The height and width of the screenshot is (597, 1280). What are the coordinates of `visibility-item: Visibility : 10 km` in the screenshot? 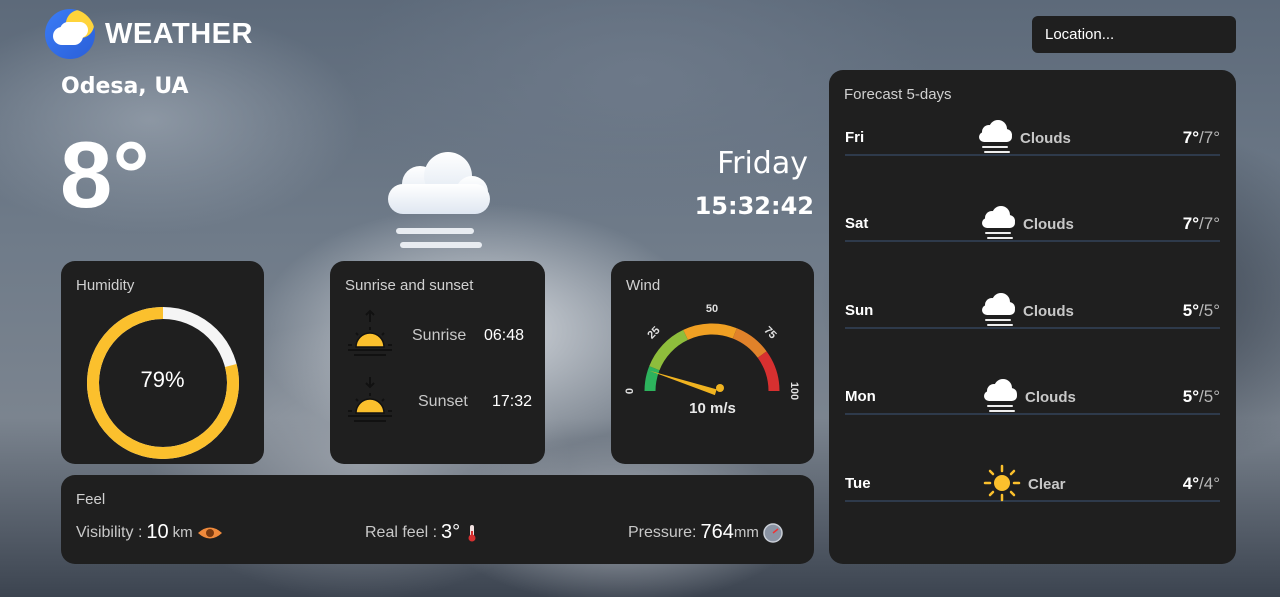 It's located at (149, 532).